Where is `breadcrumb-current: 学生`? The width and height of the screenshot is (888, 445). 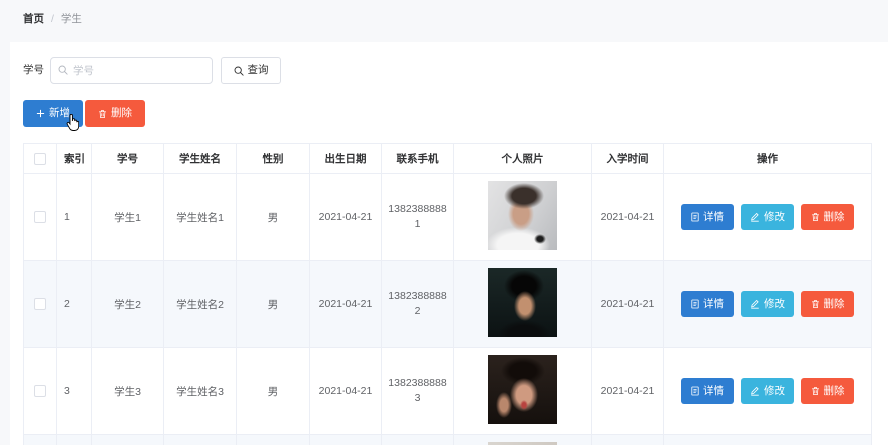 breadcrumb-current: 学生 is located at coordinates (71, 19).